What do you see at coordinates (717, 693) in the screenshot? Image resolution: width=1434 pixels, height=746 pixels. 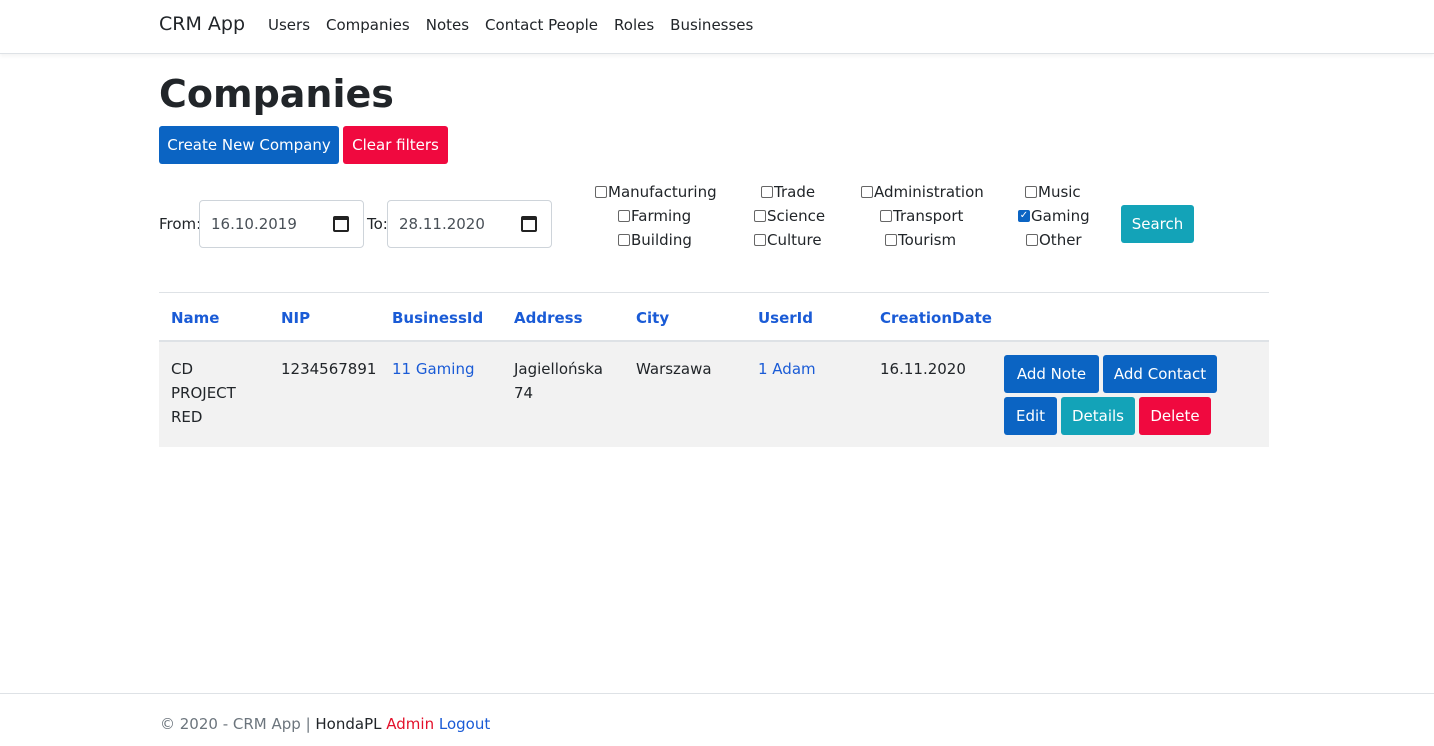 I see `footer-divider` at bounding box center [717, 693].